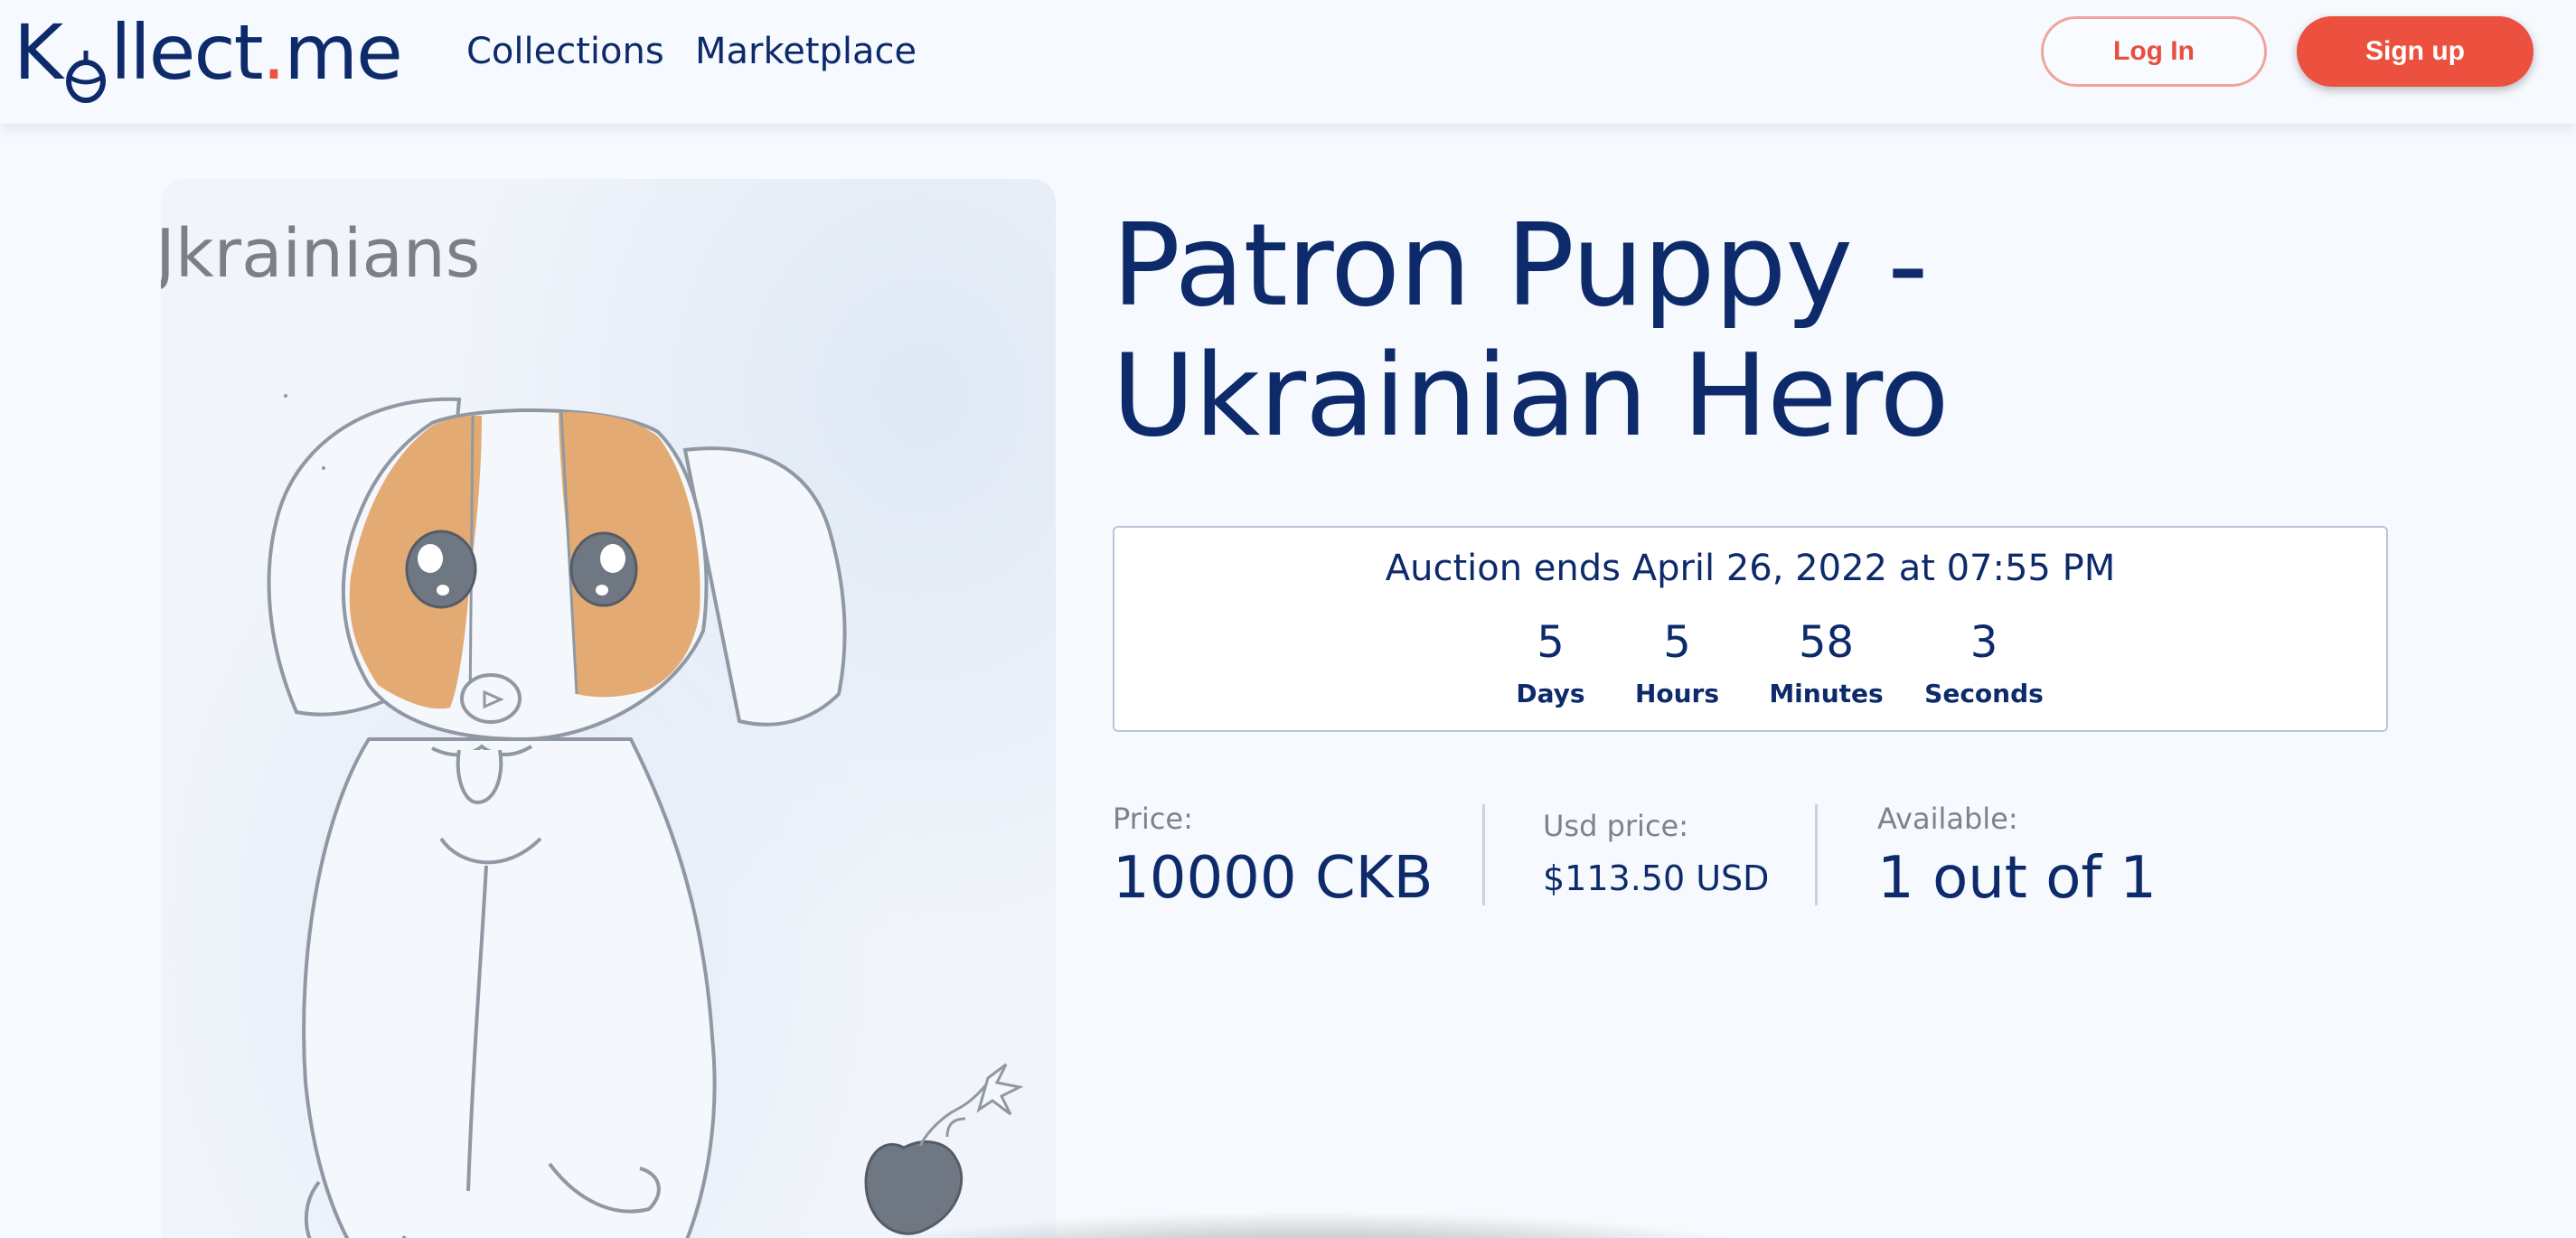 Image resolution: width=2576 pixels, height=1238 pixels. Describe the element at coordinates (1531, 395) in the screenshot. I see `nft-title-line-2: Ukrainian Hero` at that location.